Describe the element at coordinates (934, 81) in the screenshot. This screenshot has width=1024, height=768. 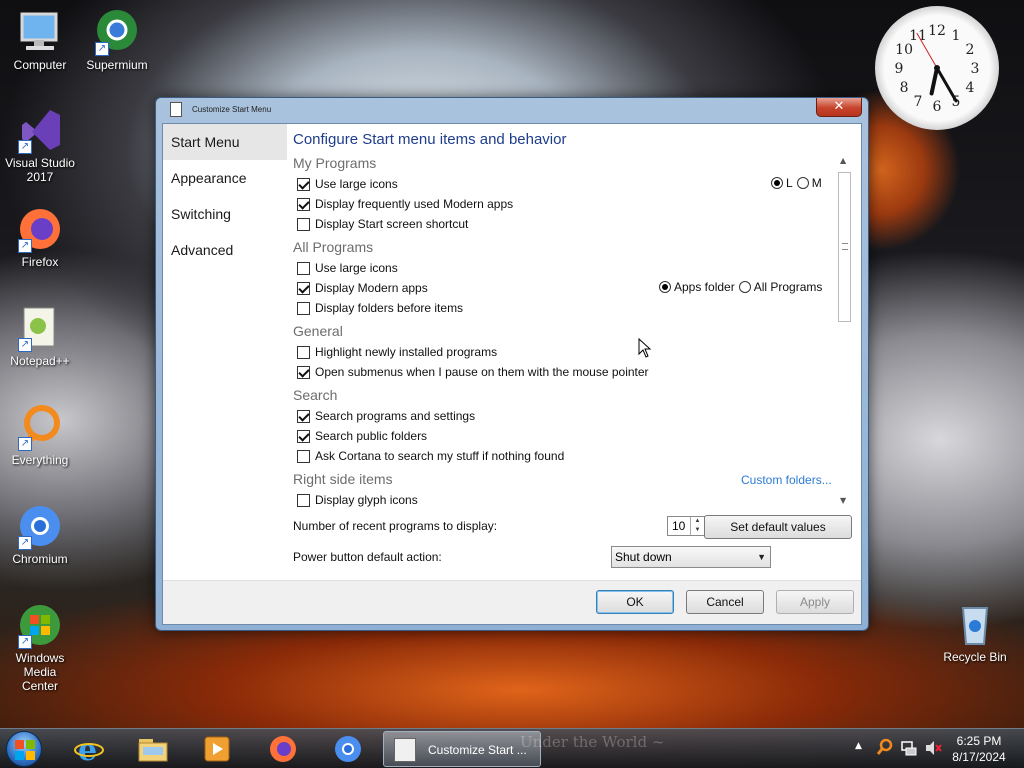
I see `clock-hour-hand` at that location.